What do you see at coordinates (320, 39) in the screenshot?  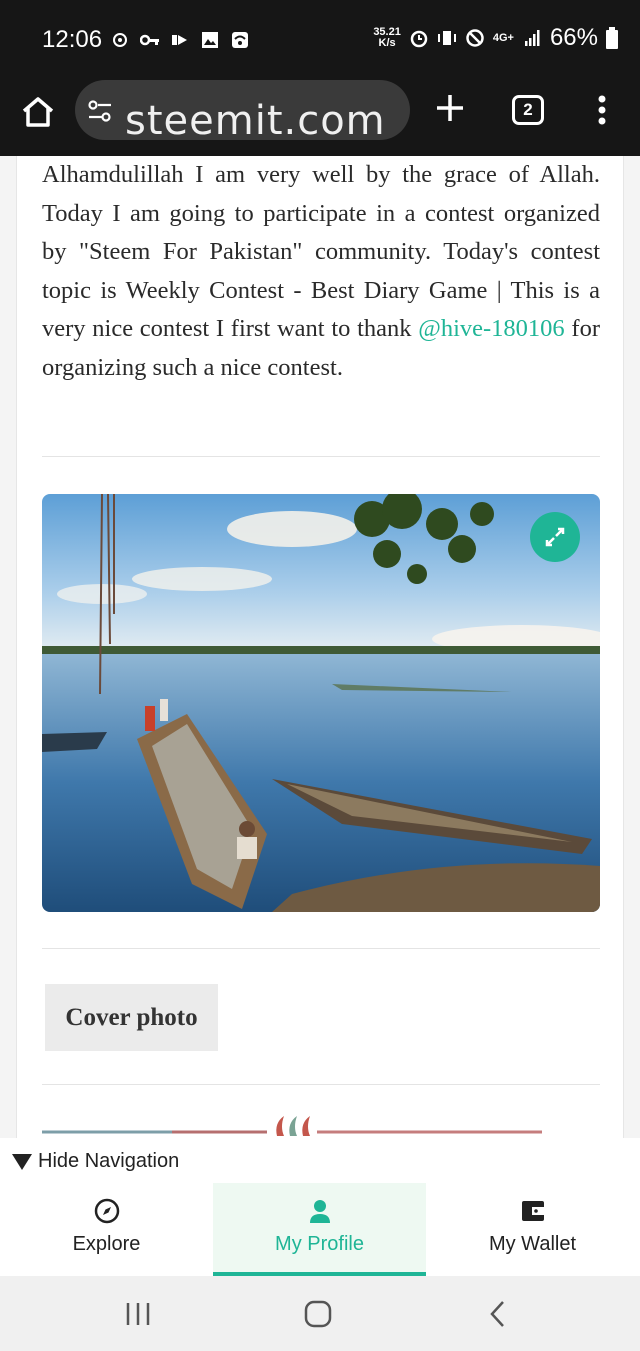 I see `status-bar: 12:06 35.21 K/s 4G+ 66%` at bounding box center [320, 39].